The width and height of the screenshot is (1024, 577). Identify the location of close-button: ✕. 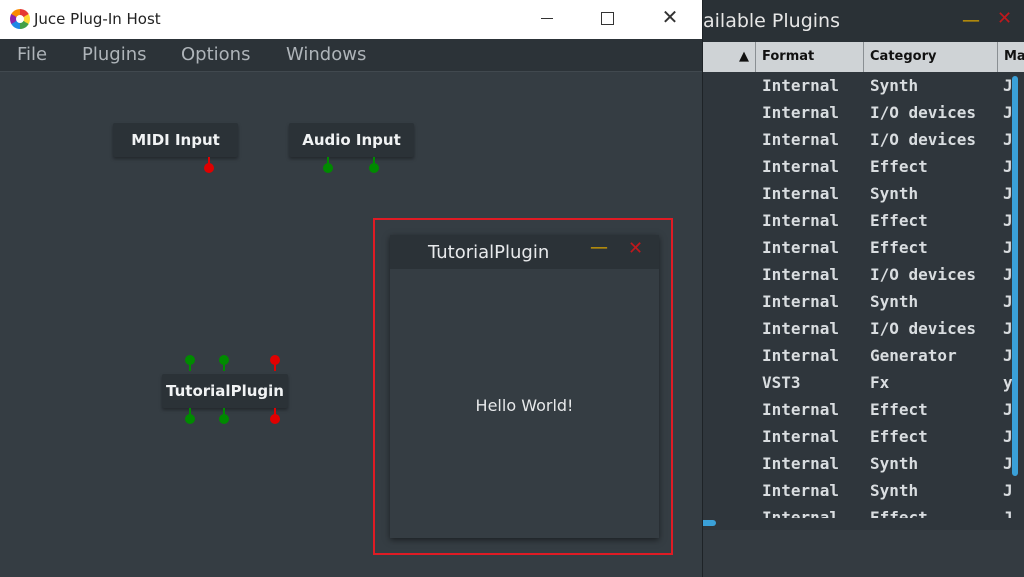
(670, 19).